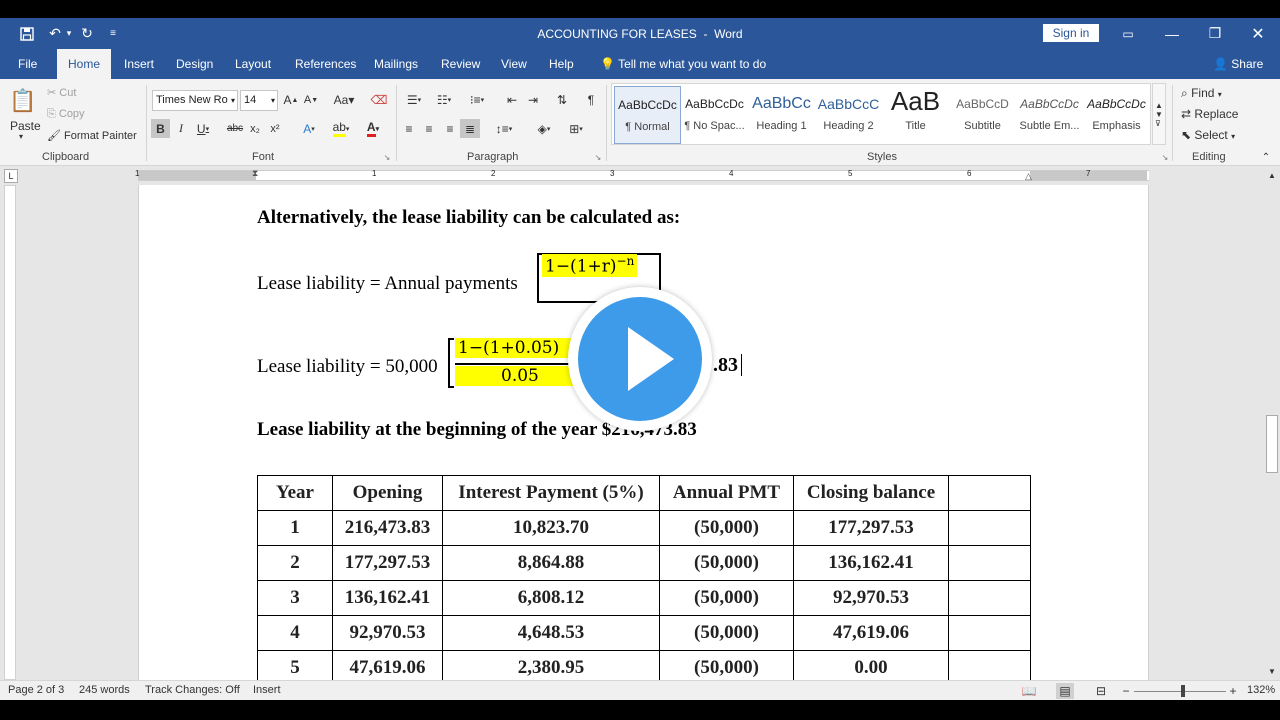 The height and width of the screenshot is (720, 1280). Describe the element at coordinates (647, 115) in the screenshot. I see `style-normal: AaBbCcDc ¶ Normal` at that location.